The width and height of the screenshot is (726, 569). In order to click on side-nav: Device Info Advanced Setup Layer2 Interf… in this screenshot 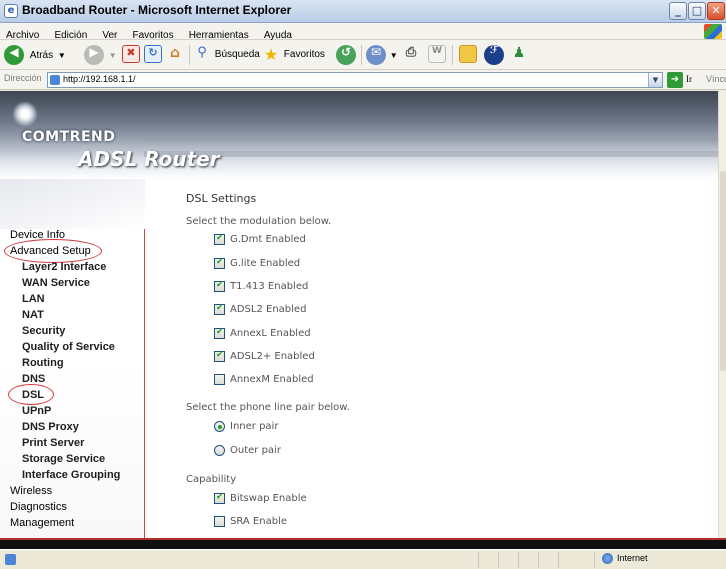, I will do `click(72, 358)`.